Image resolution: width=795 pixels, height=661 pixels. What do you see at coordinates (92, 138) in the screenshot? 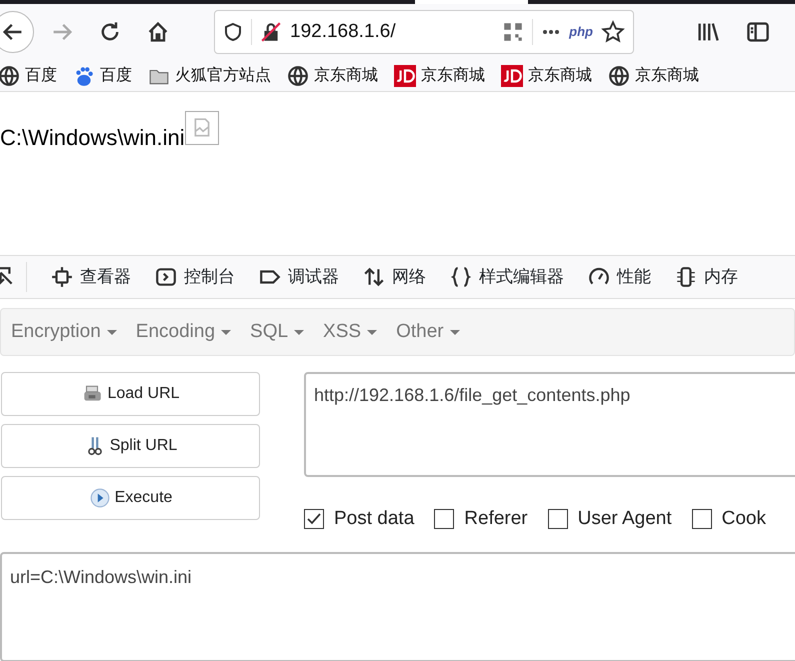
I see `page-text: C:\Windows\win.ini` at bounding box center [92, 138].